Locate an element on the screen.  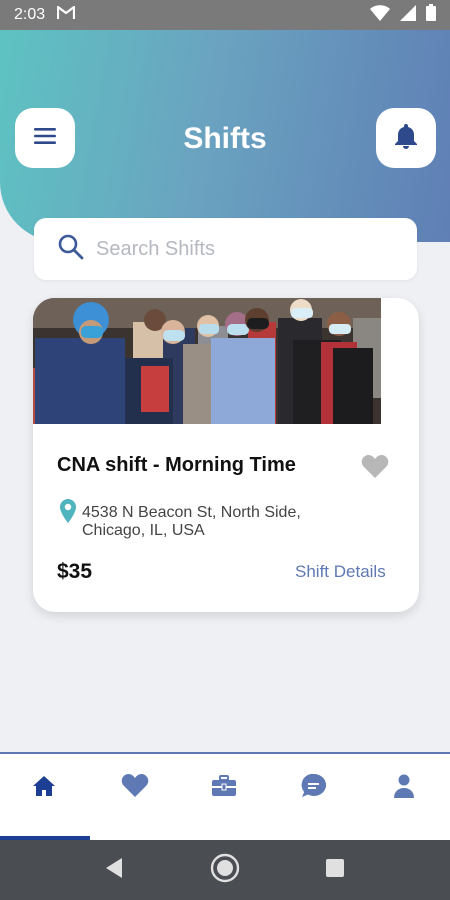
back-triangle-icon is located at coordinates (114, 870).